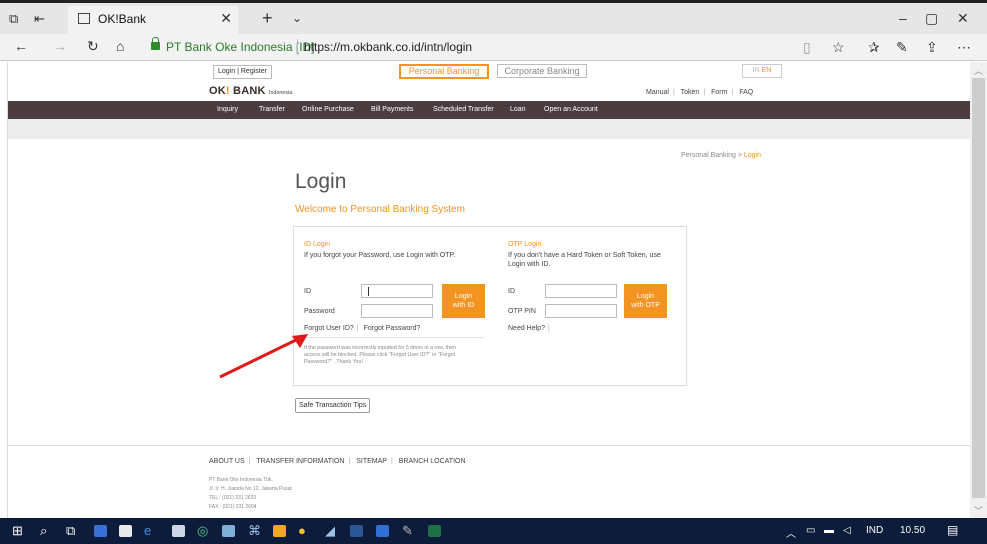  What do you see at coordinates (178, 531) in the screenshot?
I see `mail-icon` at bounding box center [178, 531].